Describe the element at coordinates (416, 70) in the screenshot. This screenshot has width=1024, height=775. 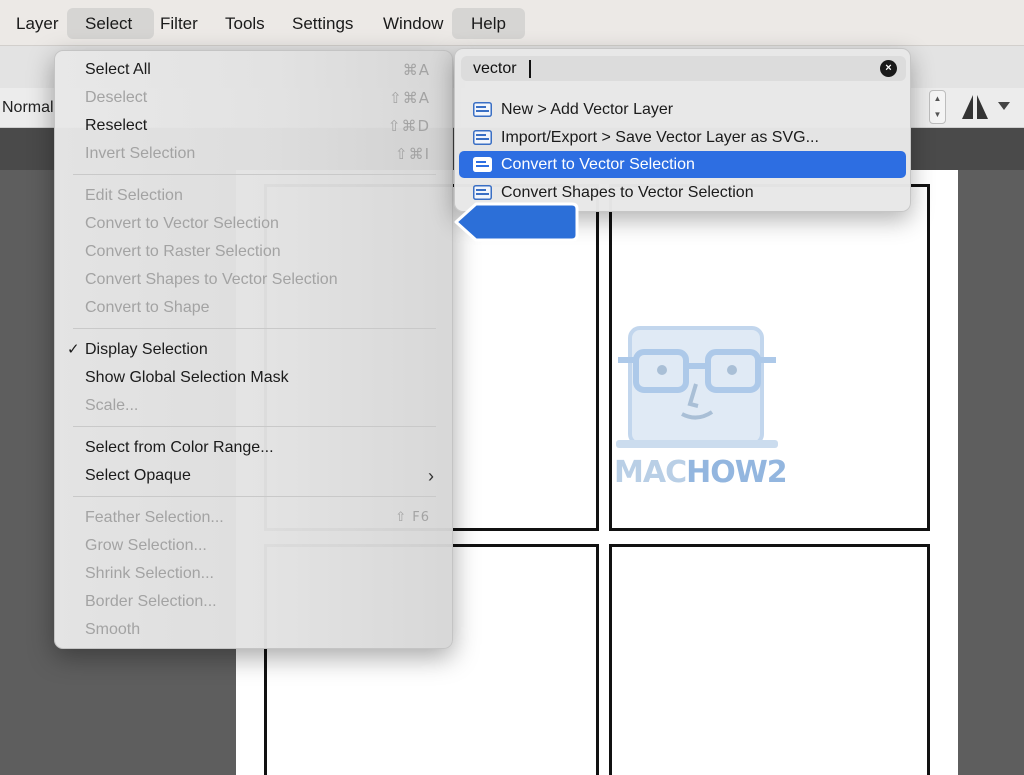
I see `shortcut-label: ⌘A` at that location.